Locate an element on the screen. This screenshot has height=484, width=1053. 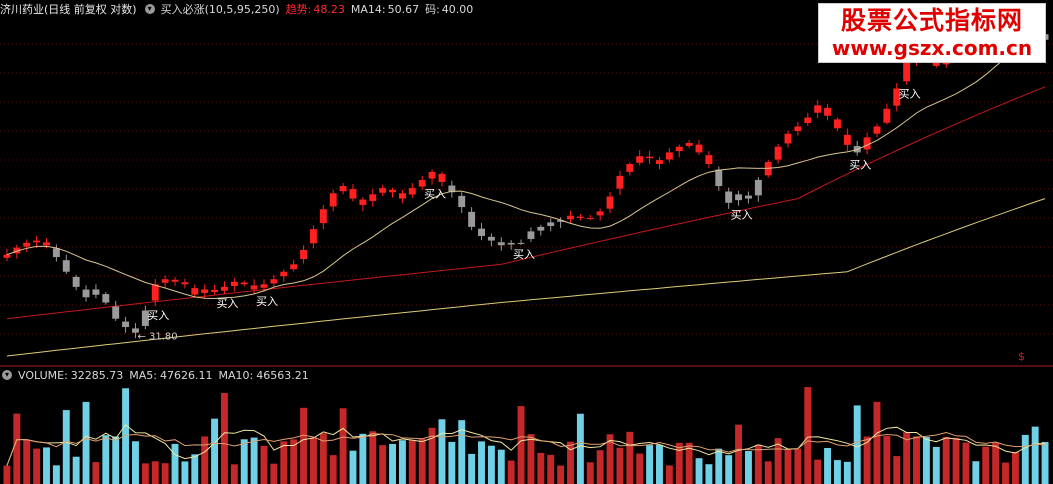
ma10-value: 46563.21 is located at coordinates (282, 375).